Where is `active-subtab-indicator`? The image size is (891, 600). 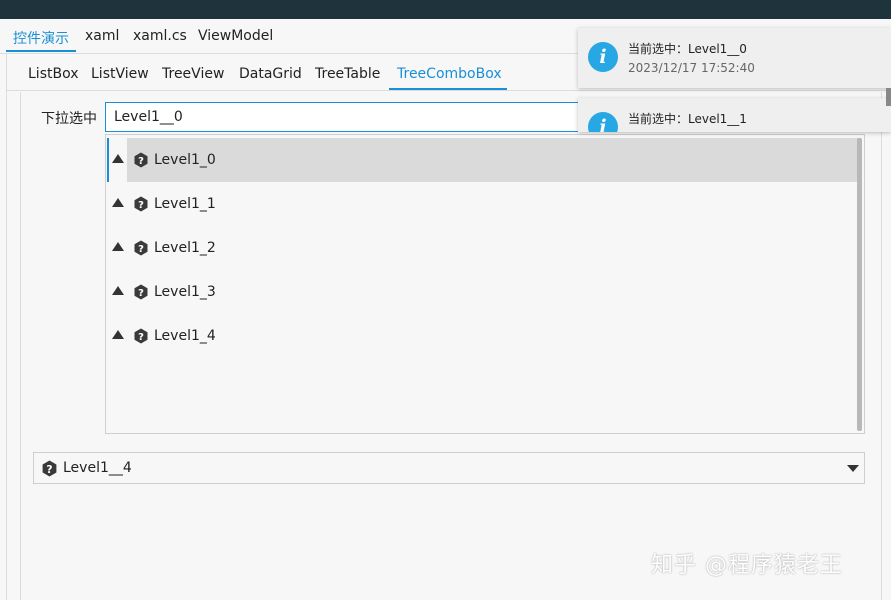 active-subtab-indicator is located at coordinates (448, 89).